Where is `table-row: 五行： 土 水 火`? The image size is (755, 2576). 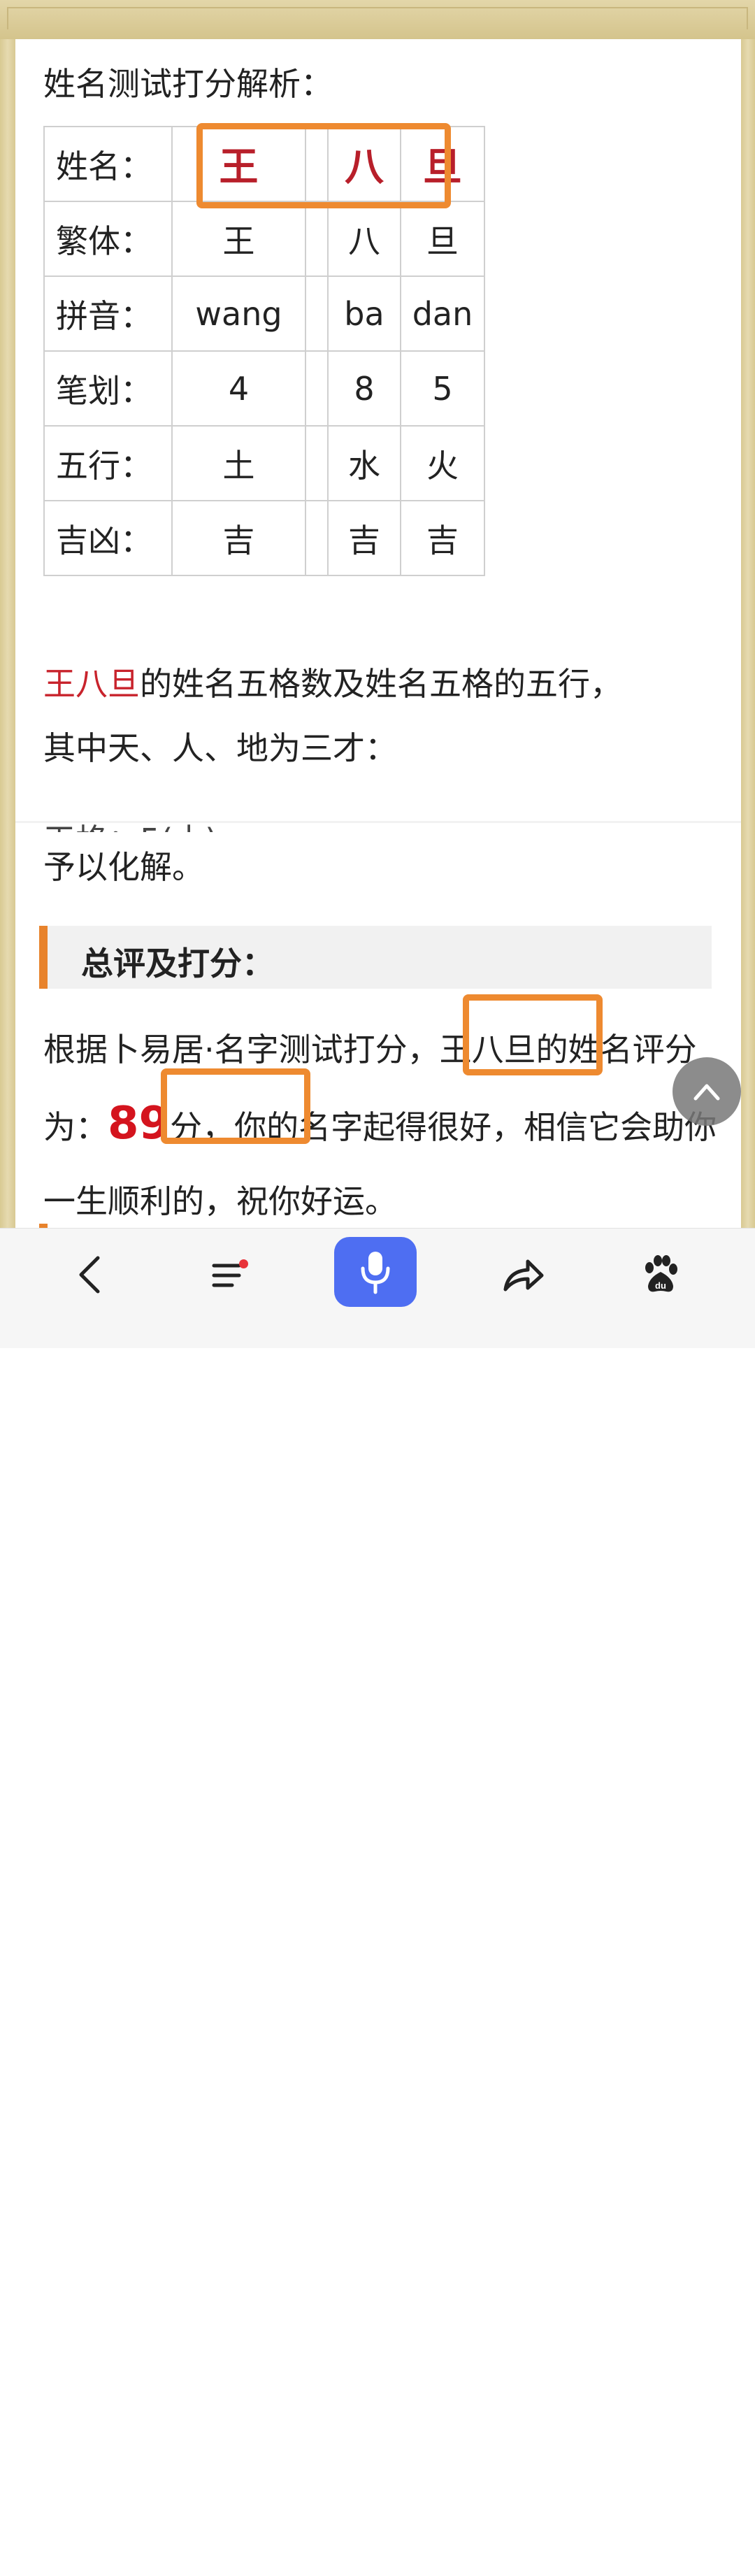 table-row: 五行： 土 水 火 is located at coordinates (264, 463).